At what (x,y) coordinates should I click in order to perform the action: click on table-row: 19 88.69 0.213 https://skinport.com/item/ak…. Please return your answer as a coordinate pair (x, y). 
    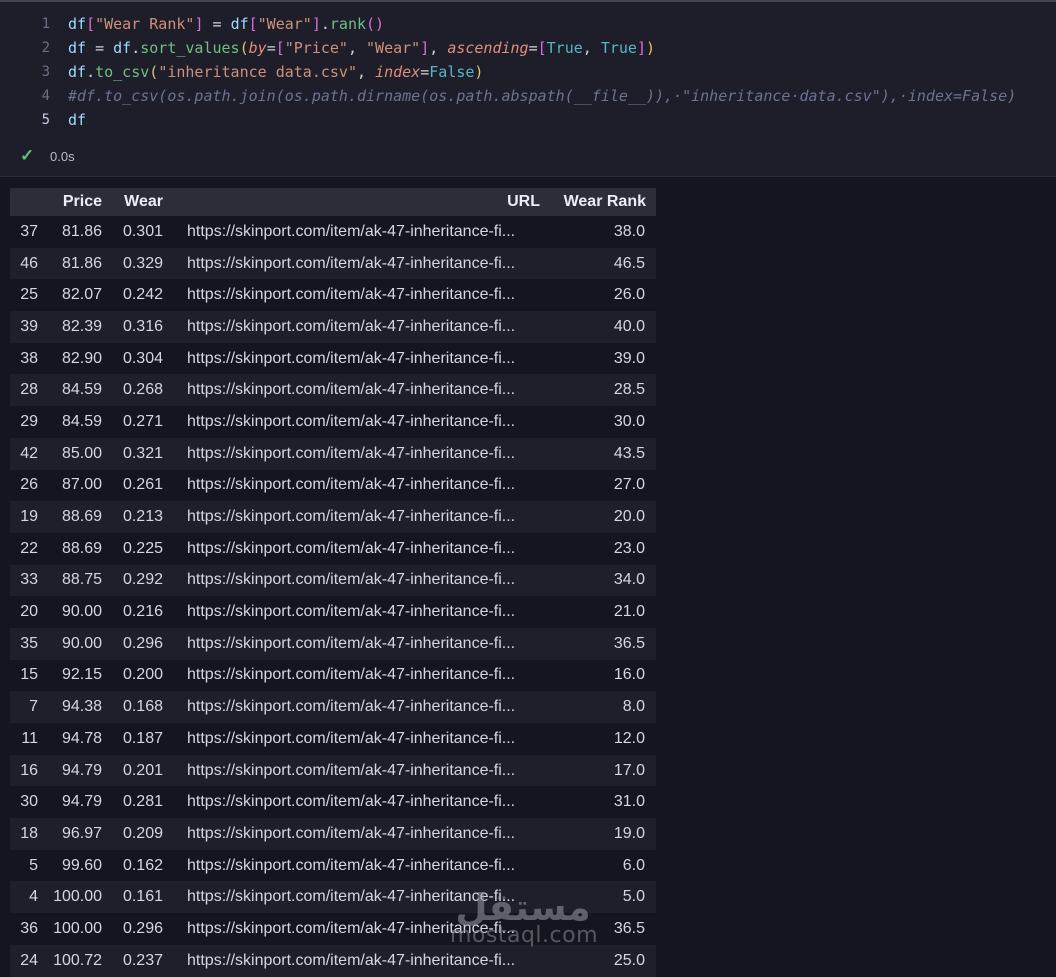
    Looking at the image, I should click on (333, 517).